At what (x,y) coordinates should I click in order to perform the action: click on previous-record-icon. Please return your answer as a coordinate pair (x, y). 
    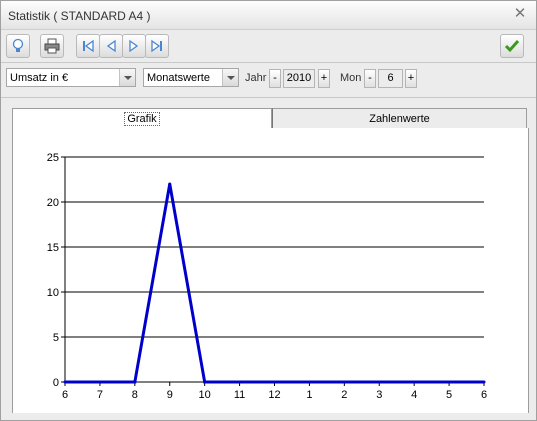
    Looking at the image, I should click on (111, 46).